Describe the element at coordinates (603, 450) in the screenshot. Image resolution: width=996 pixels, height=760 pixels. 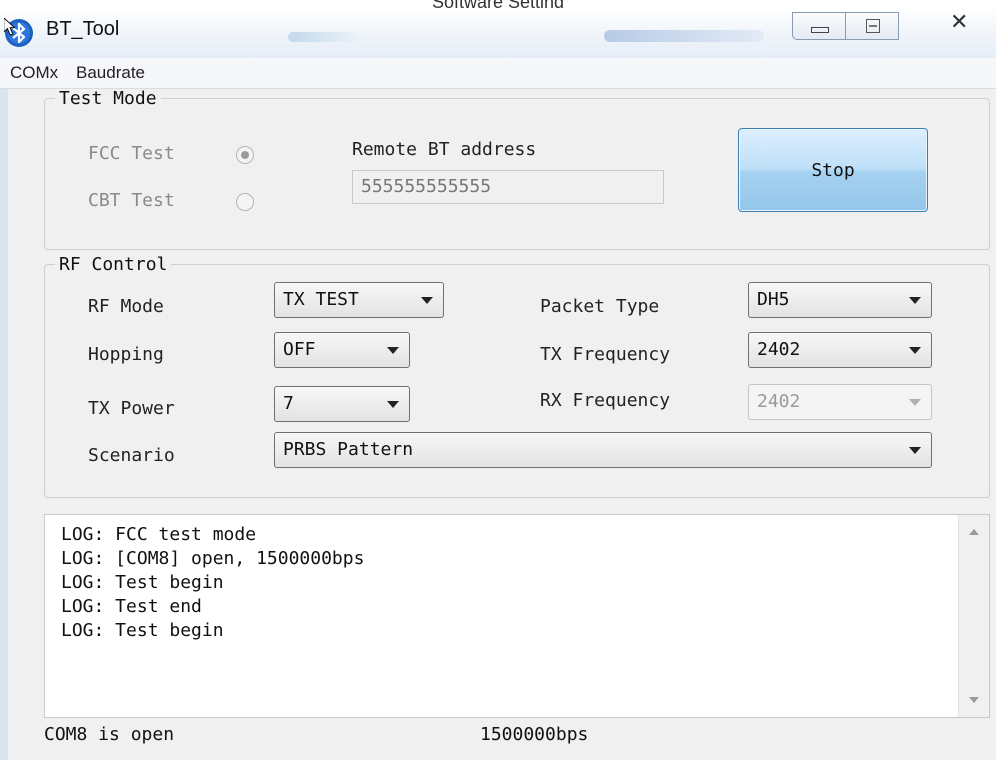
I see `scenario-select: PRBS Pattern` at that location.